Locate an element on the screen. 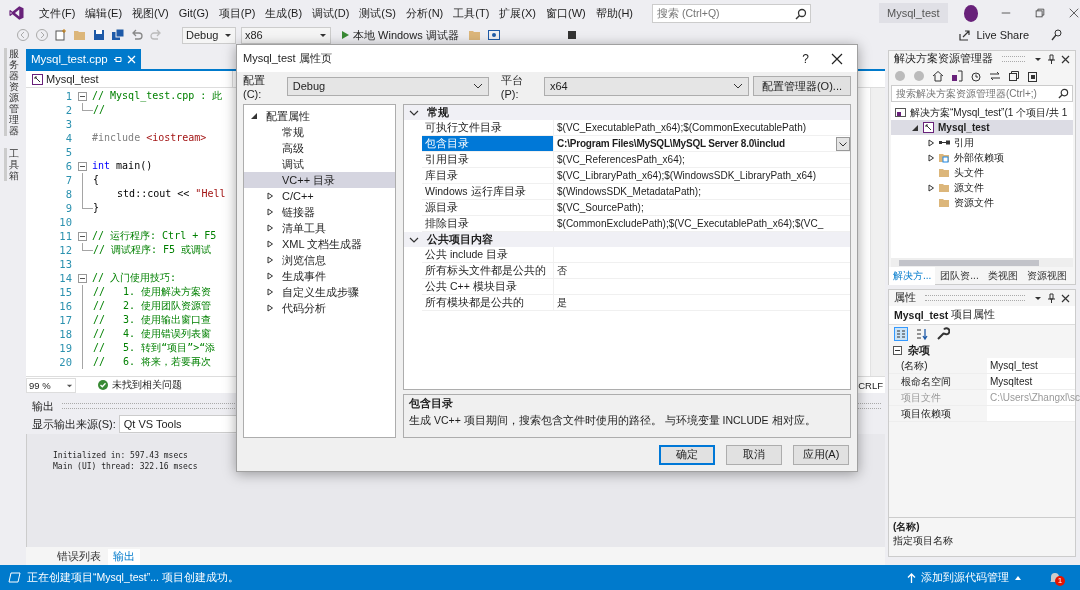  menu-item: Git(G) is located at coordinates (193, 13).